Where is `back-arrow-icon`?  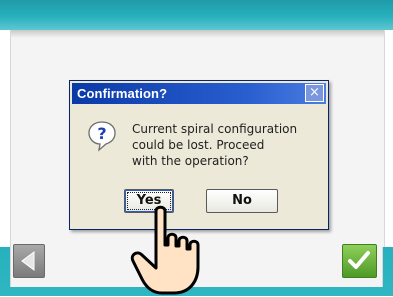
back-arrow-icon is located at coordinates (28, 261).